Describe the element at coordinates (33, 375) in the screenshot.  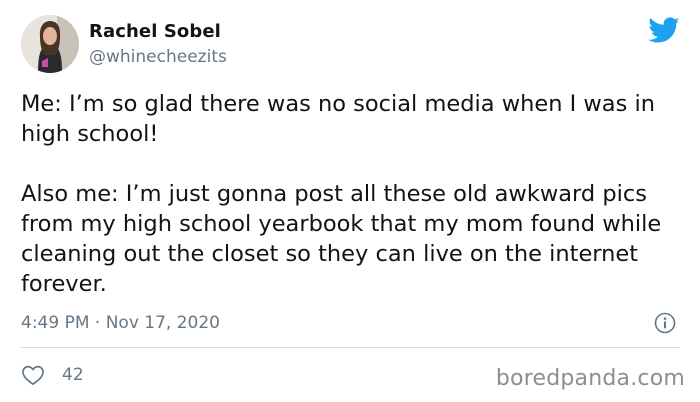
I see `heart-icon` at that location.